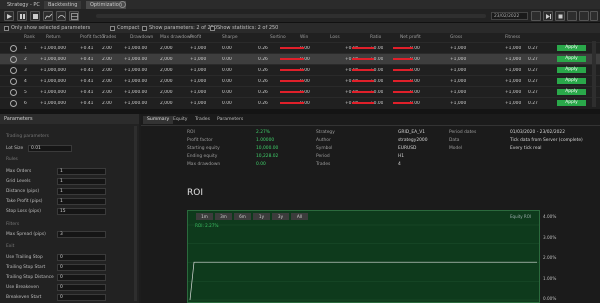  Describe the element at coordinates (135, 213) in the screenshot. I see `panel-scrollbar` at that location.